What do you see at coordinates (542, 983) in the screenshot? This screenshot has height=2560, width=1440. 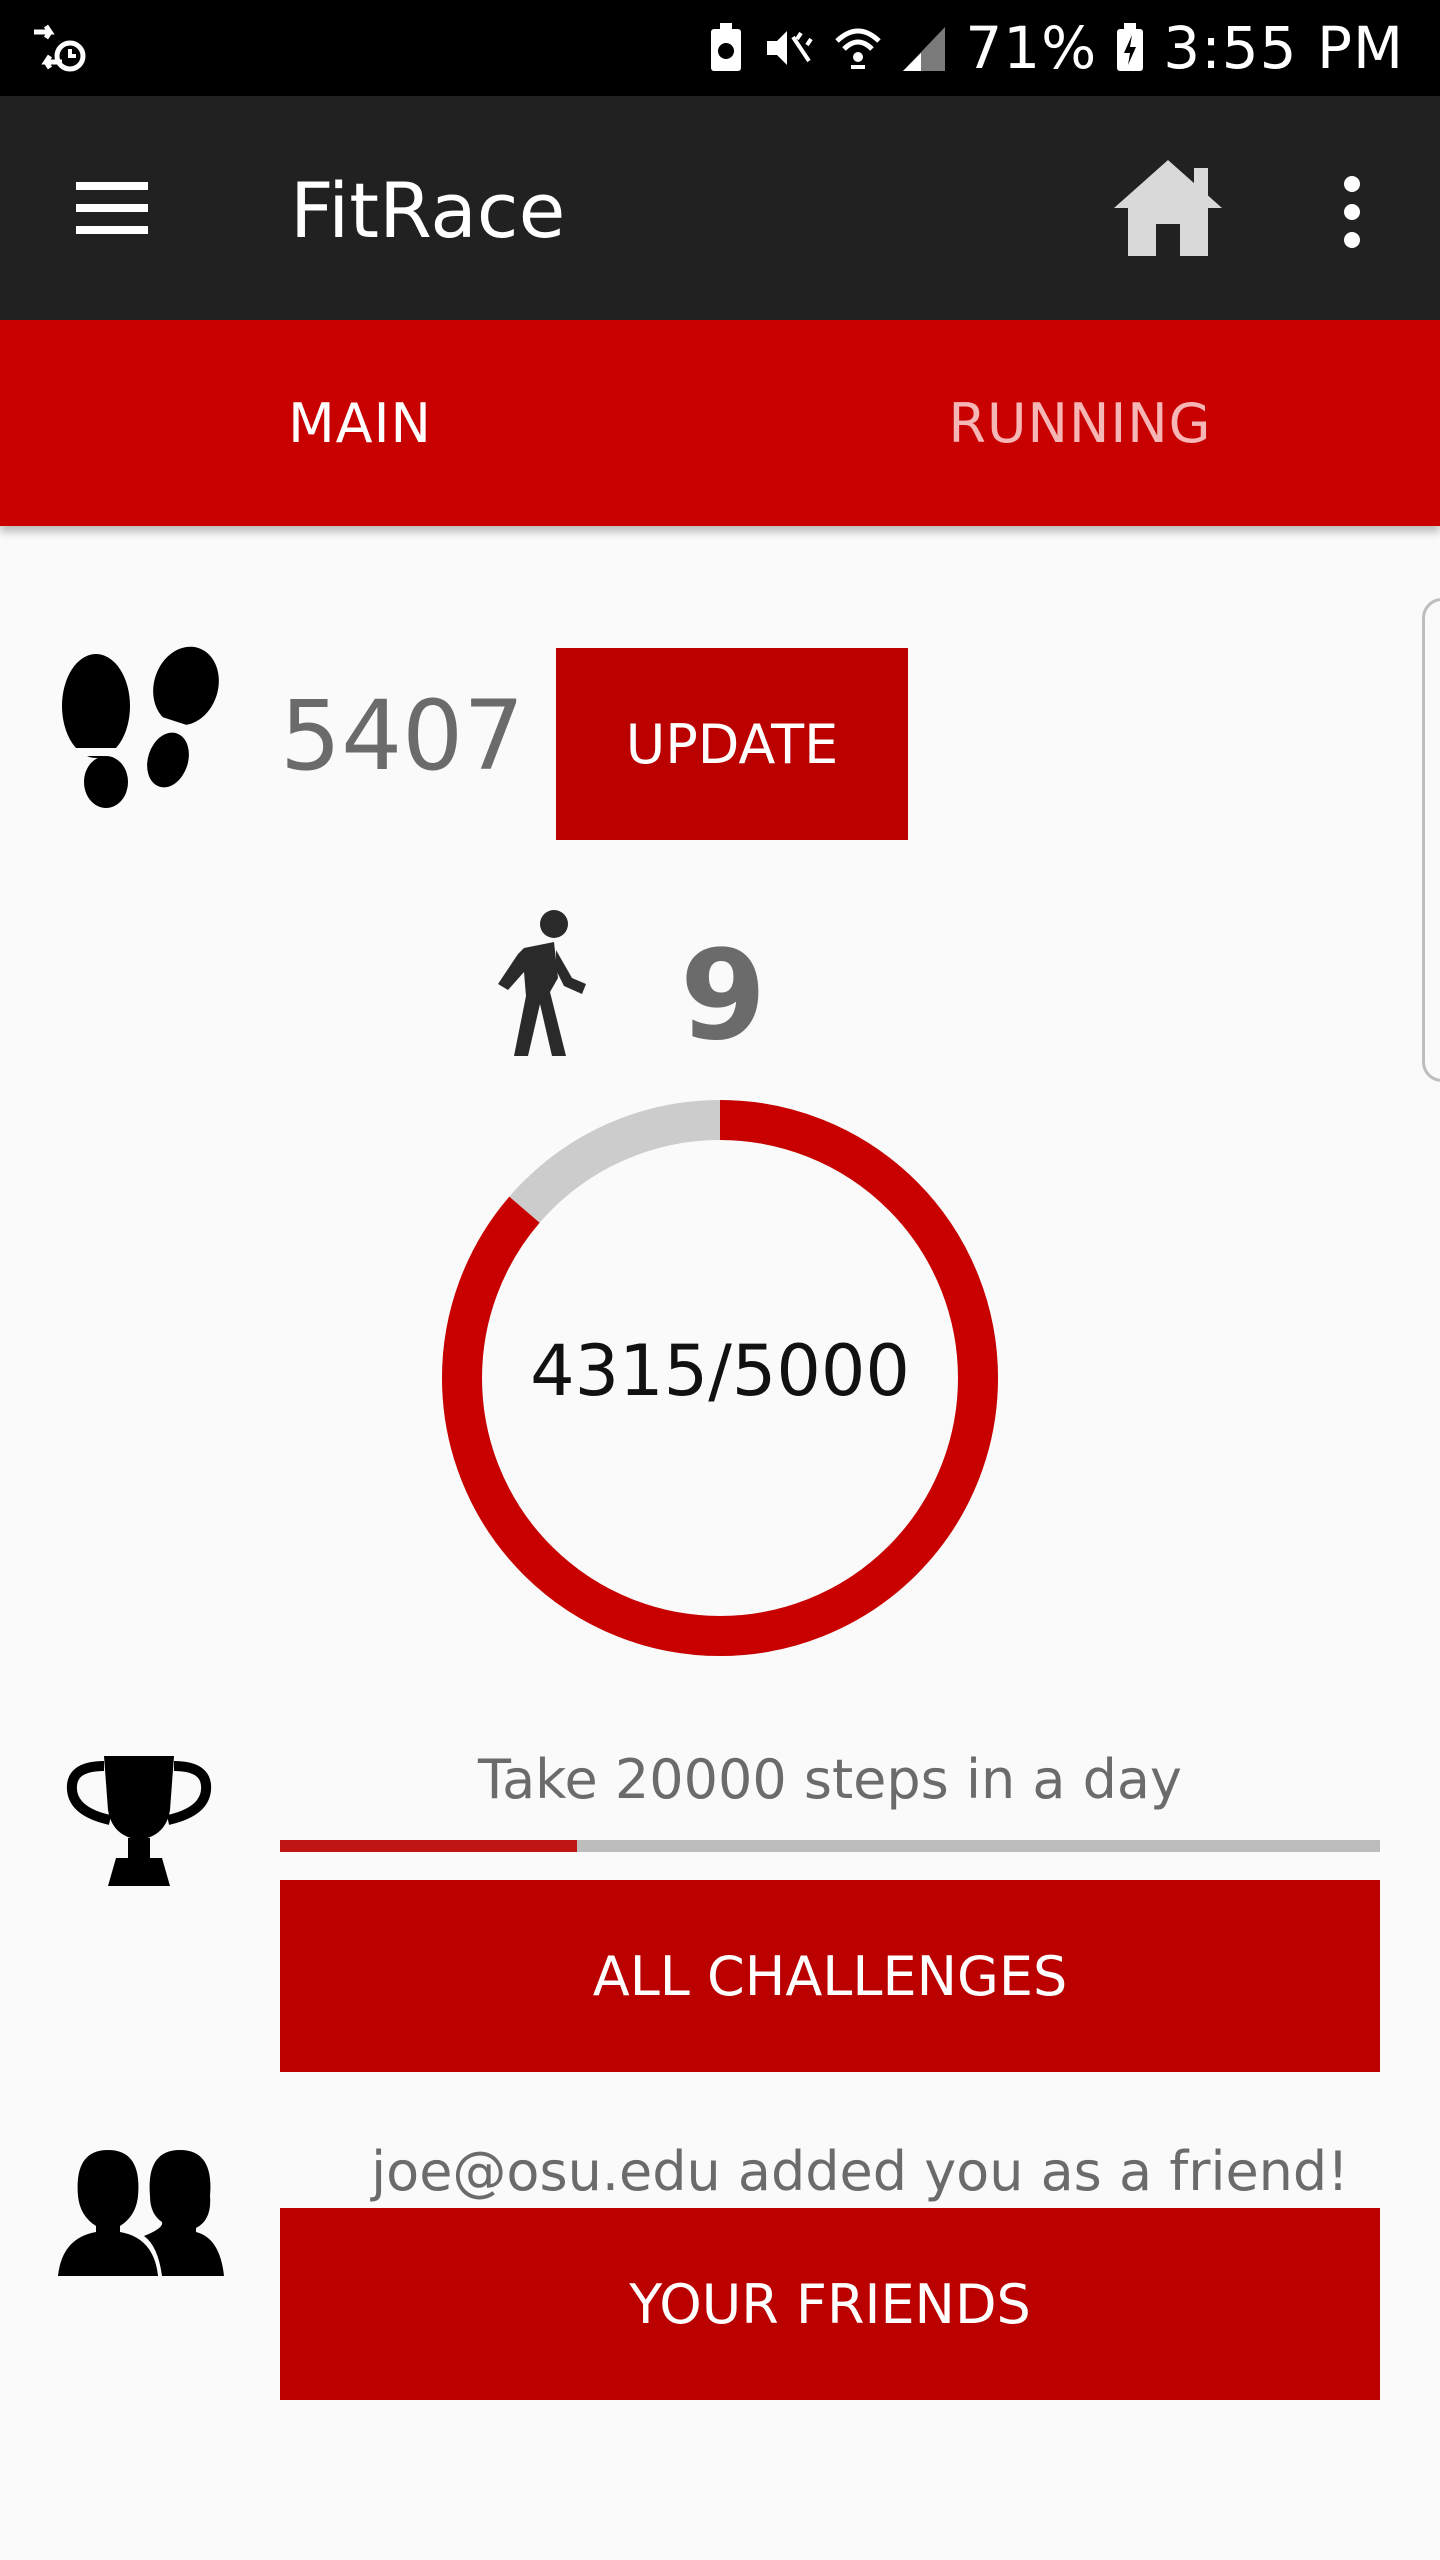 I see `walking-person-icon` at bounding box center [542, 983].